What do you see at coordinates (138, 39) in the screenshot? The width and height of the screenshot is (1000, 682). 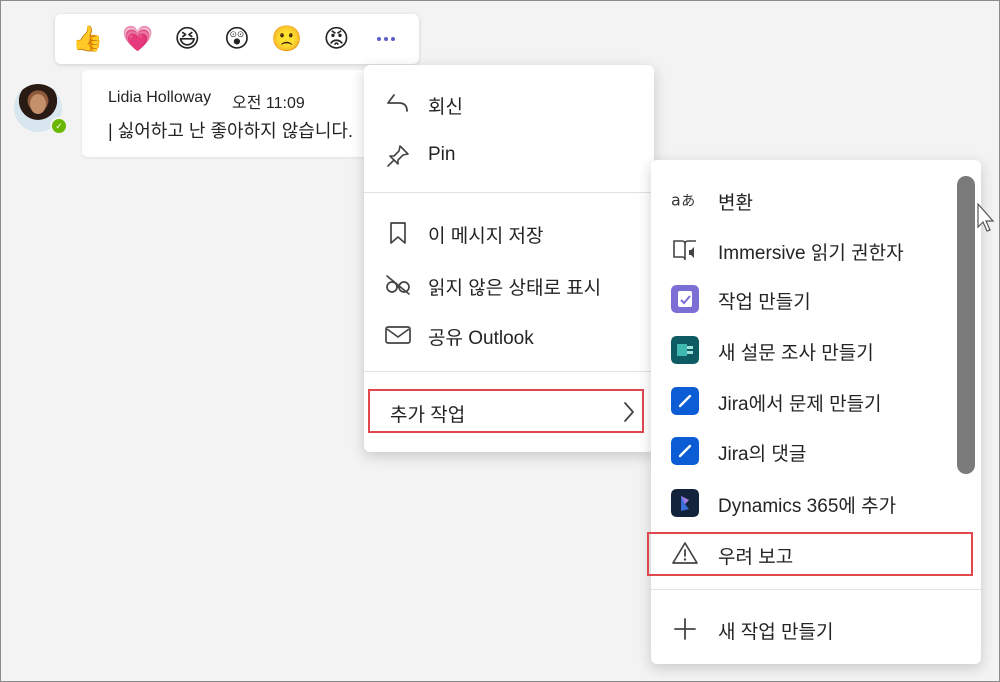 I see `heart-icon: 💗` at bounding box center [138, 39].